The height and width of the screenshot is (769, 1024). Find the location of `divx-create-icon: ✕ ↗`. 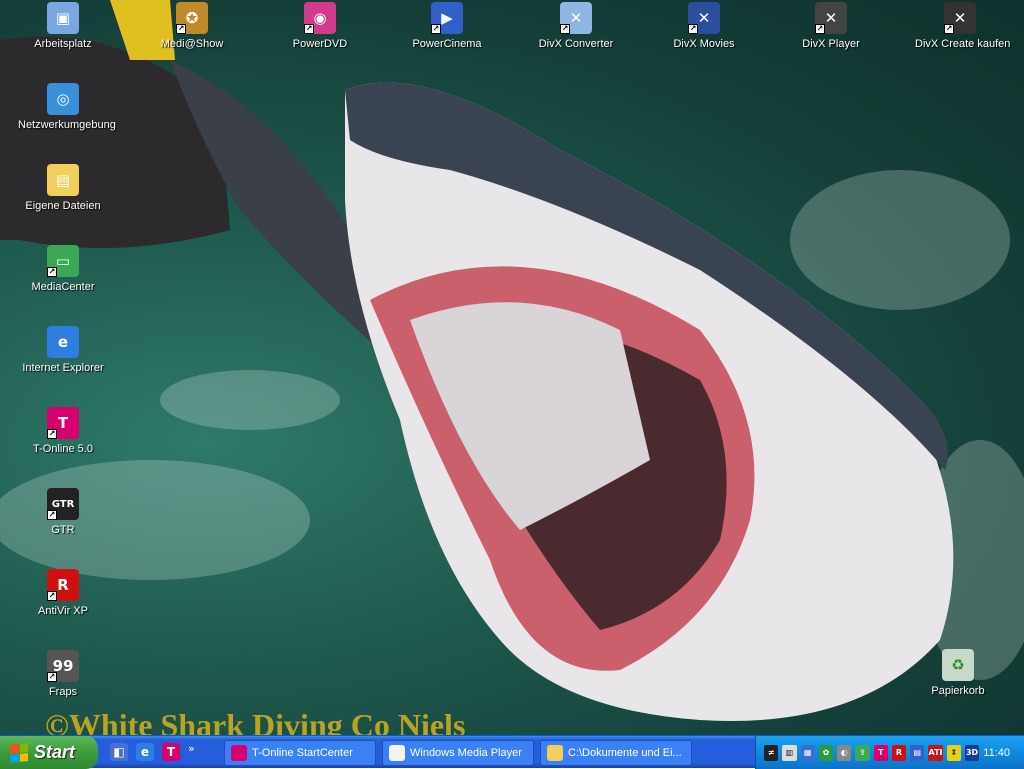

divx-create-icon: ✕ ↗ is located at coordinates (960, 18).